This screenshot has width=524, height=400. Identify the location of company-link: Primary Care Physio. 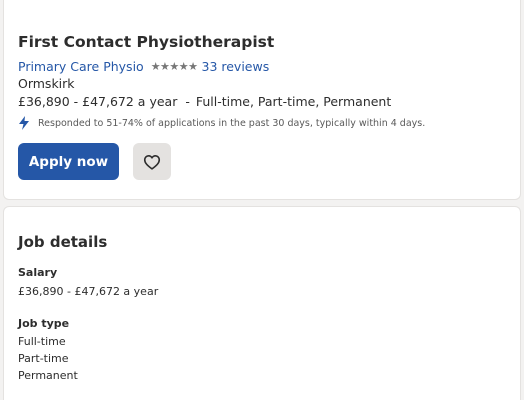
(81, 66).